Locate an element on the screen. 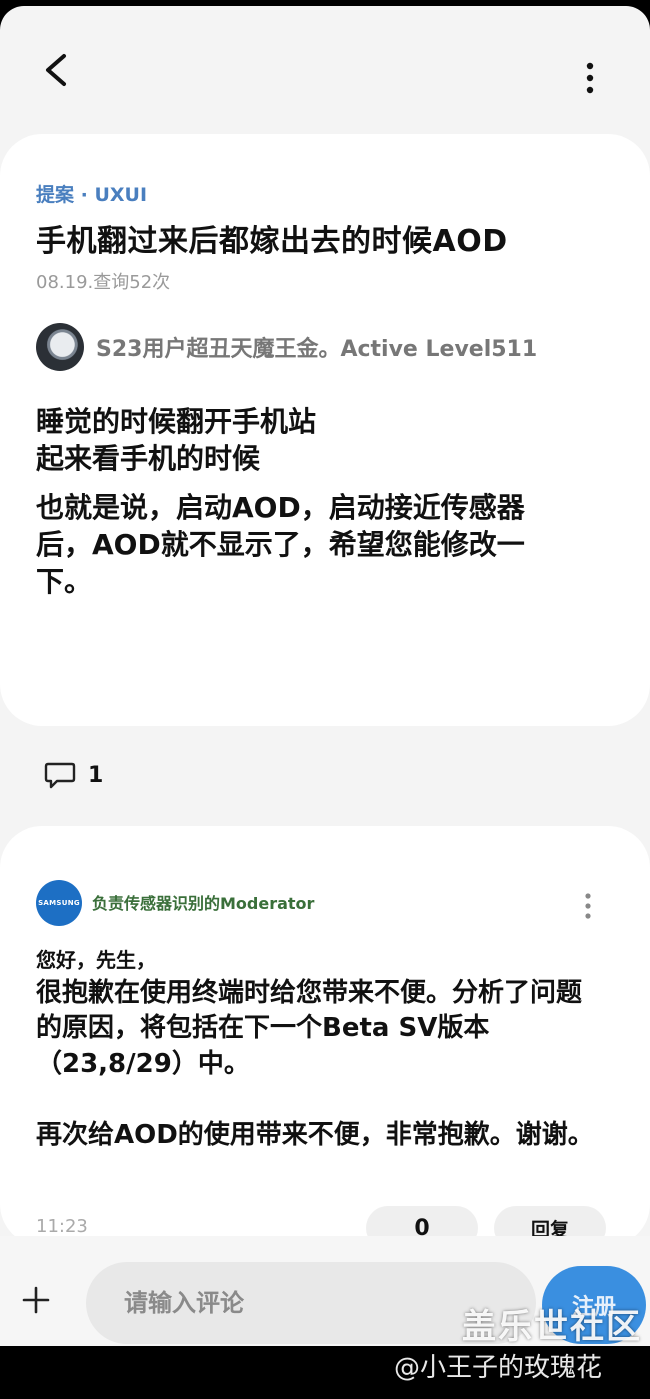 The image size is (650, 1399). post-meta: 08.19.查询52次 is located at coordinates (103, 282).